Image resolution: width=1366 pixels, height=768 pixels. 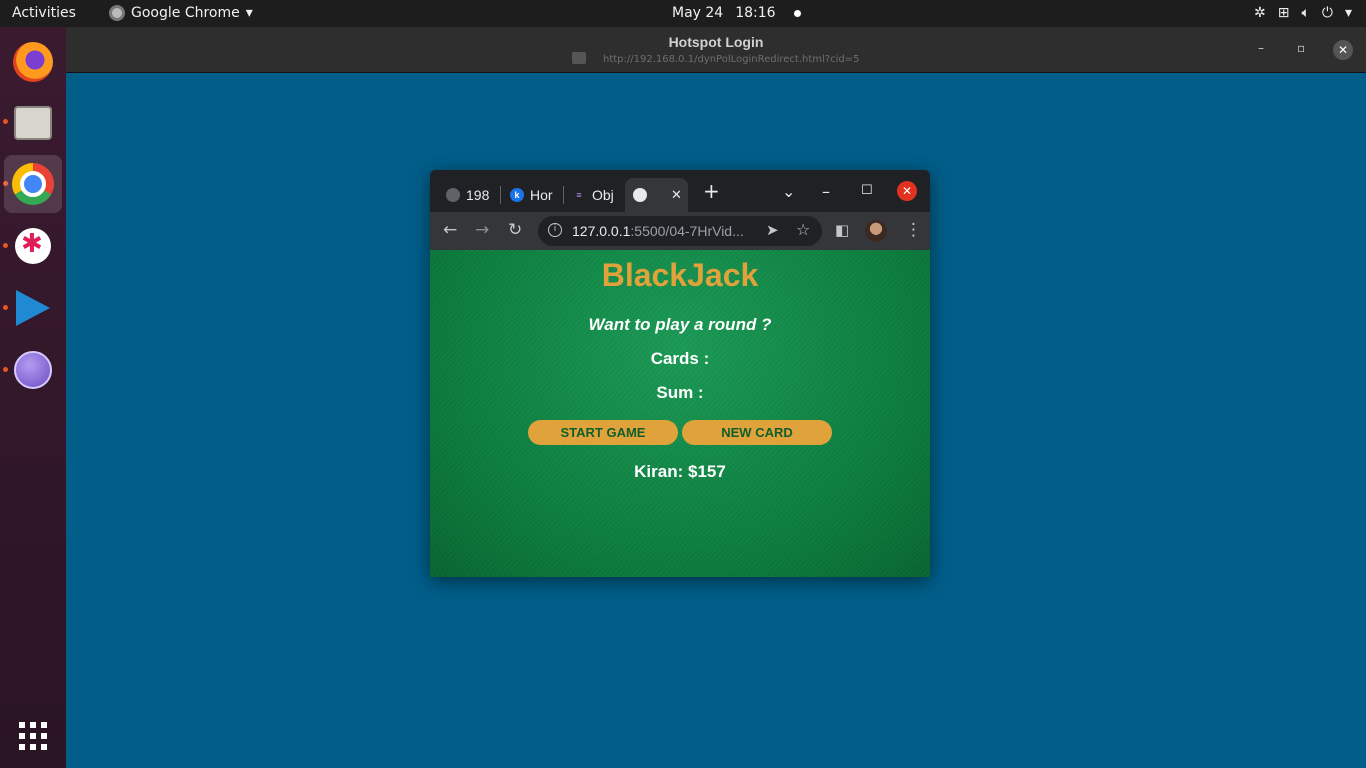 What do you see at coordinates (676, 195) in the screenshot?
I see `close-tab-icon: ✕` at bounding box center [676, 195].